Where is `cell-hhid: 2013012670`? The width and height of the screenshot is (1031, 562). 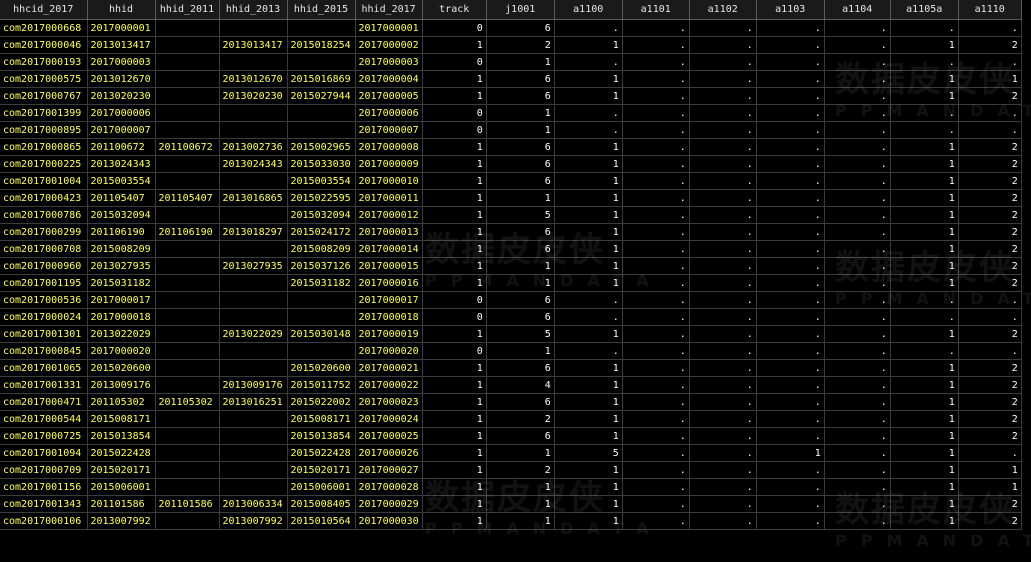 cell-hhid: 2013012670 is located at coordinates (121, 79).